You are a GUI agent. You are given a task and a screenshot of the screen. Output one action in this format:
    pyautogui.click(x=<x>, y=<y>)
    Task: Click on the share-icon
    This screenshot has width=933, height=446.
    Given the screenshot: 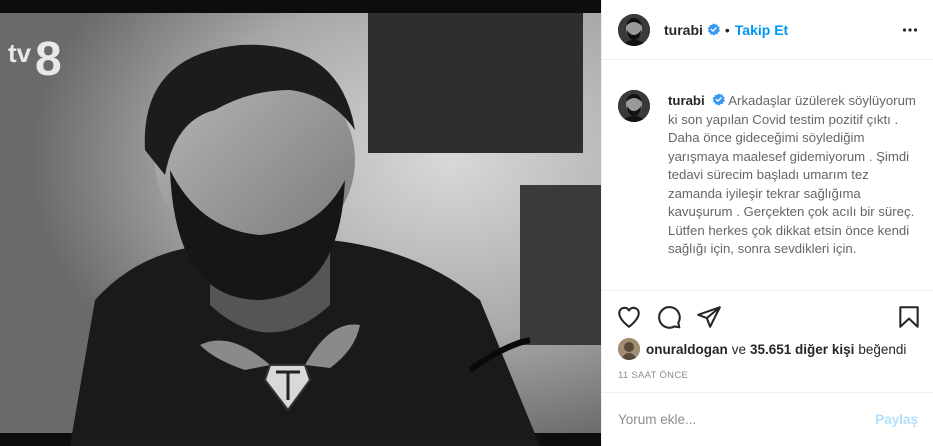 What is the action you would take?
    pyautogui.click(x=709, y=317)
    